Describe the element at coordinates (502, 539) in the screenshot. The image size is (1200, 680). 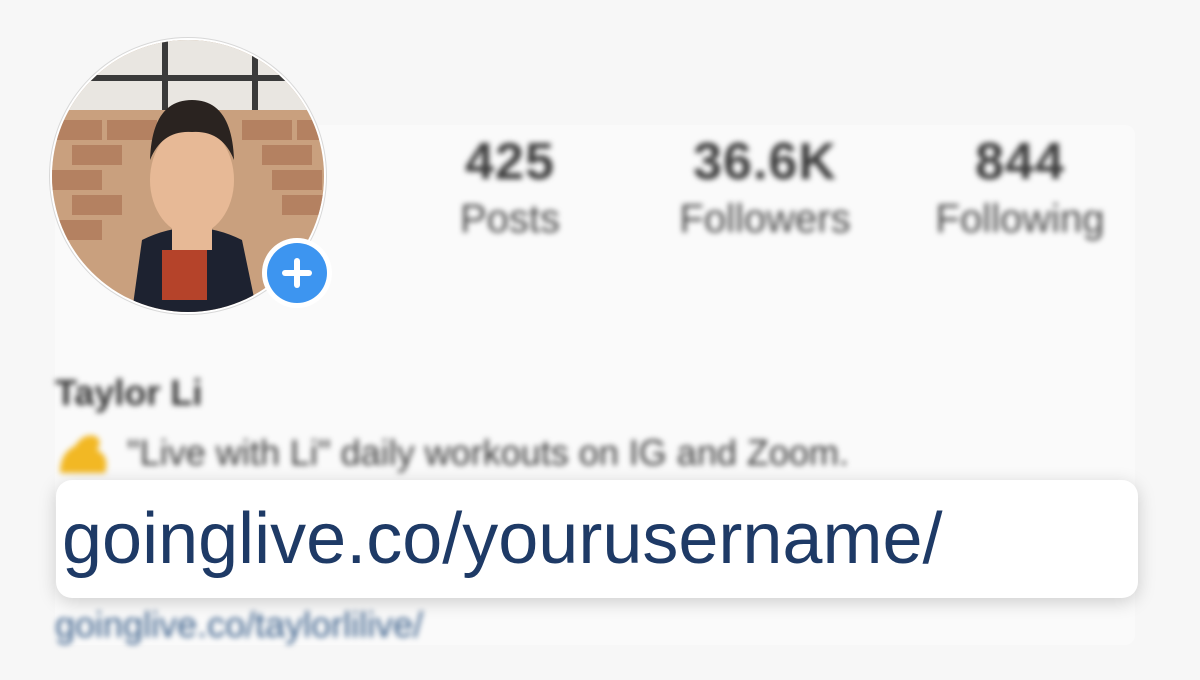
I see `callout-url: goinglive.co/yourusername/` at that location.